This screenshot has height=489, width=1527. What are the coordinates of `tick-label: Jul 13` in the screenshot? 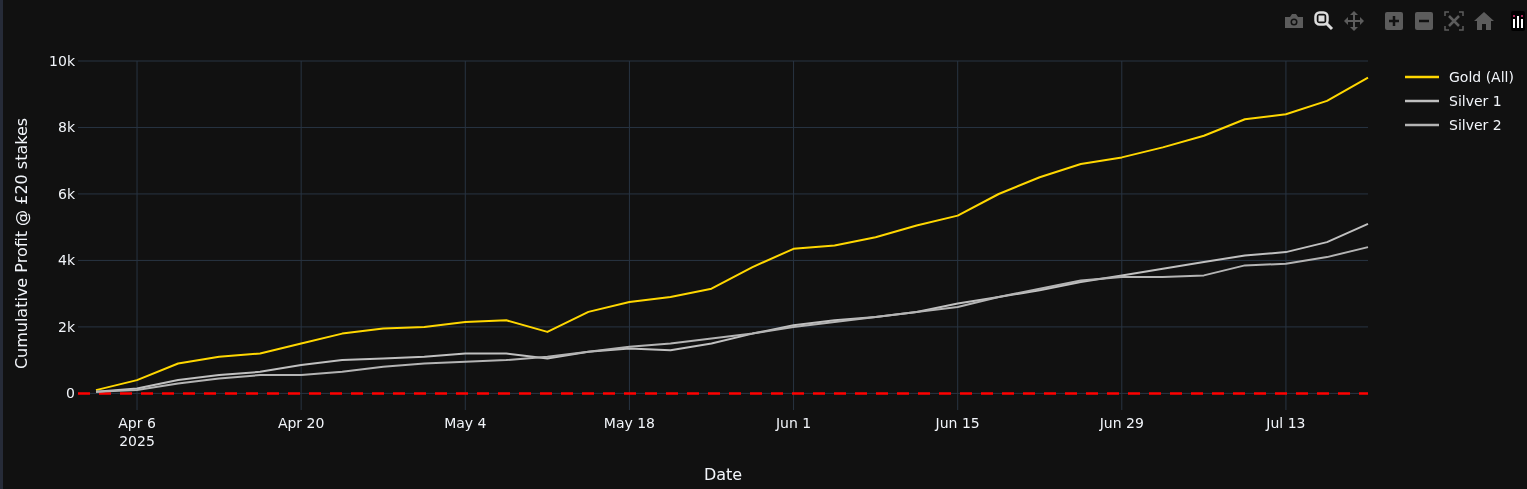 It's located at (1286, 423).